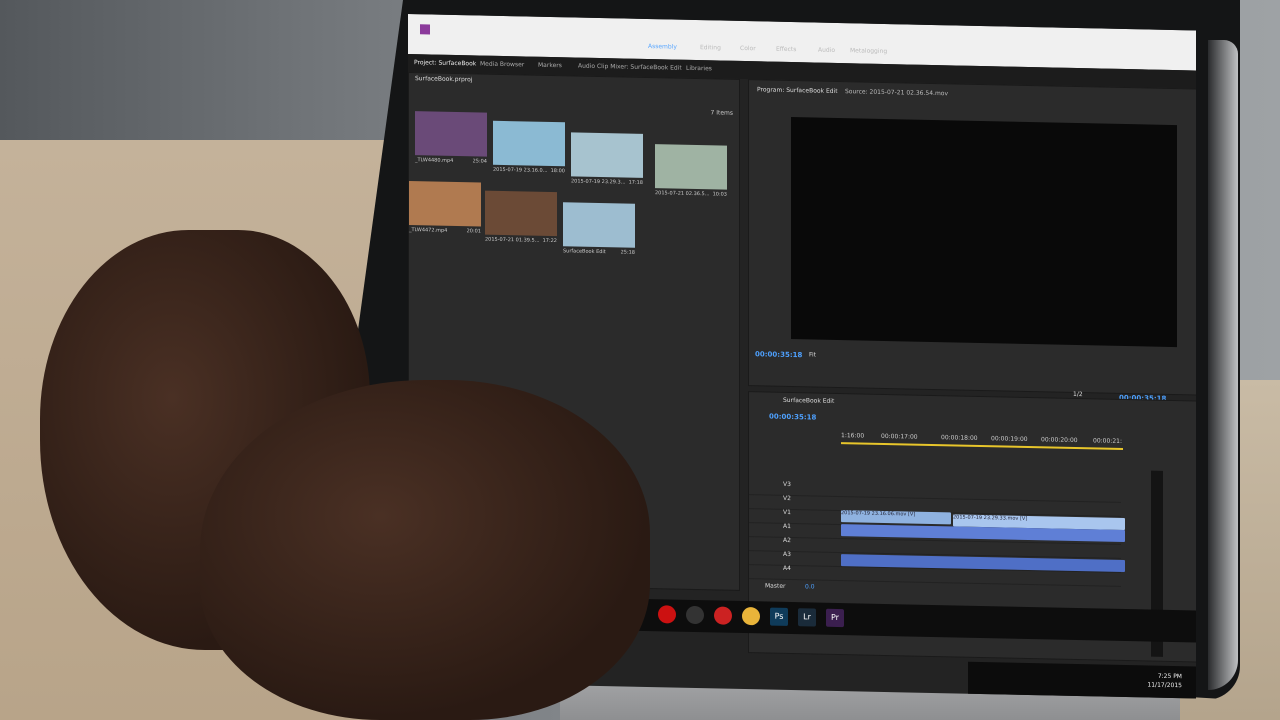 This screenshot has width=1280, height=720. Describe the element at coordinates (787, 498) in the screenshot. I see `track-label: V2` at that location.